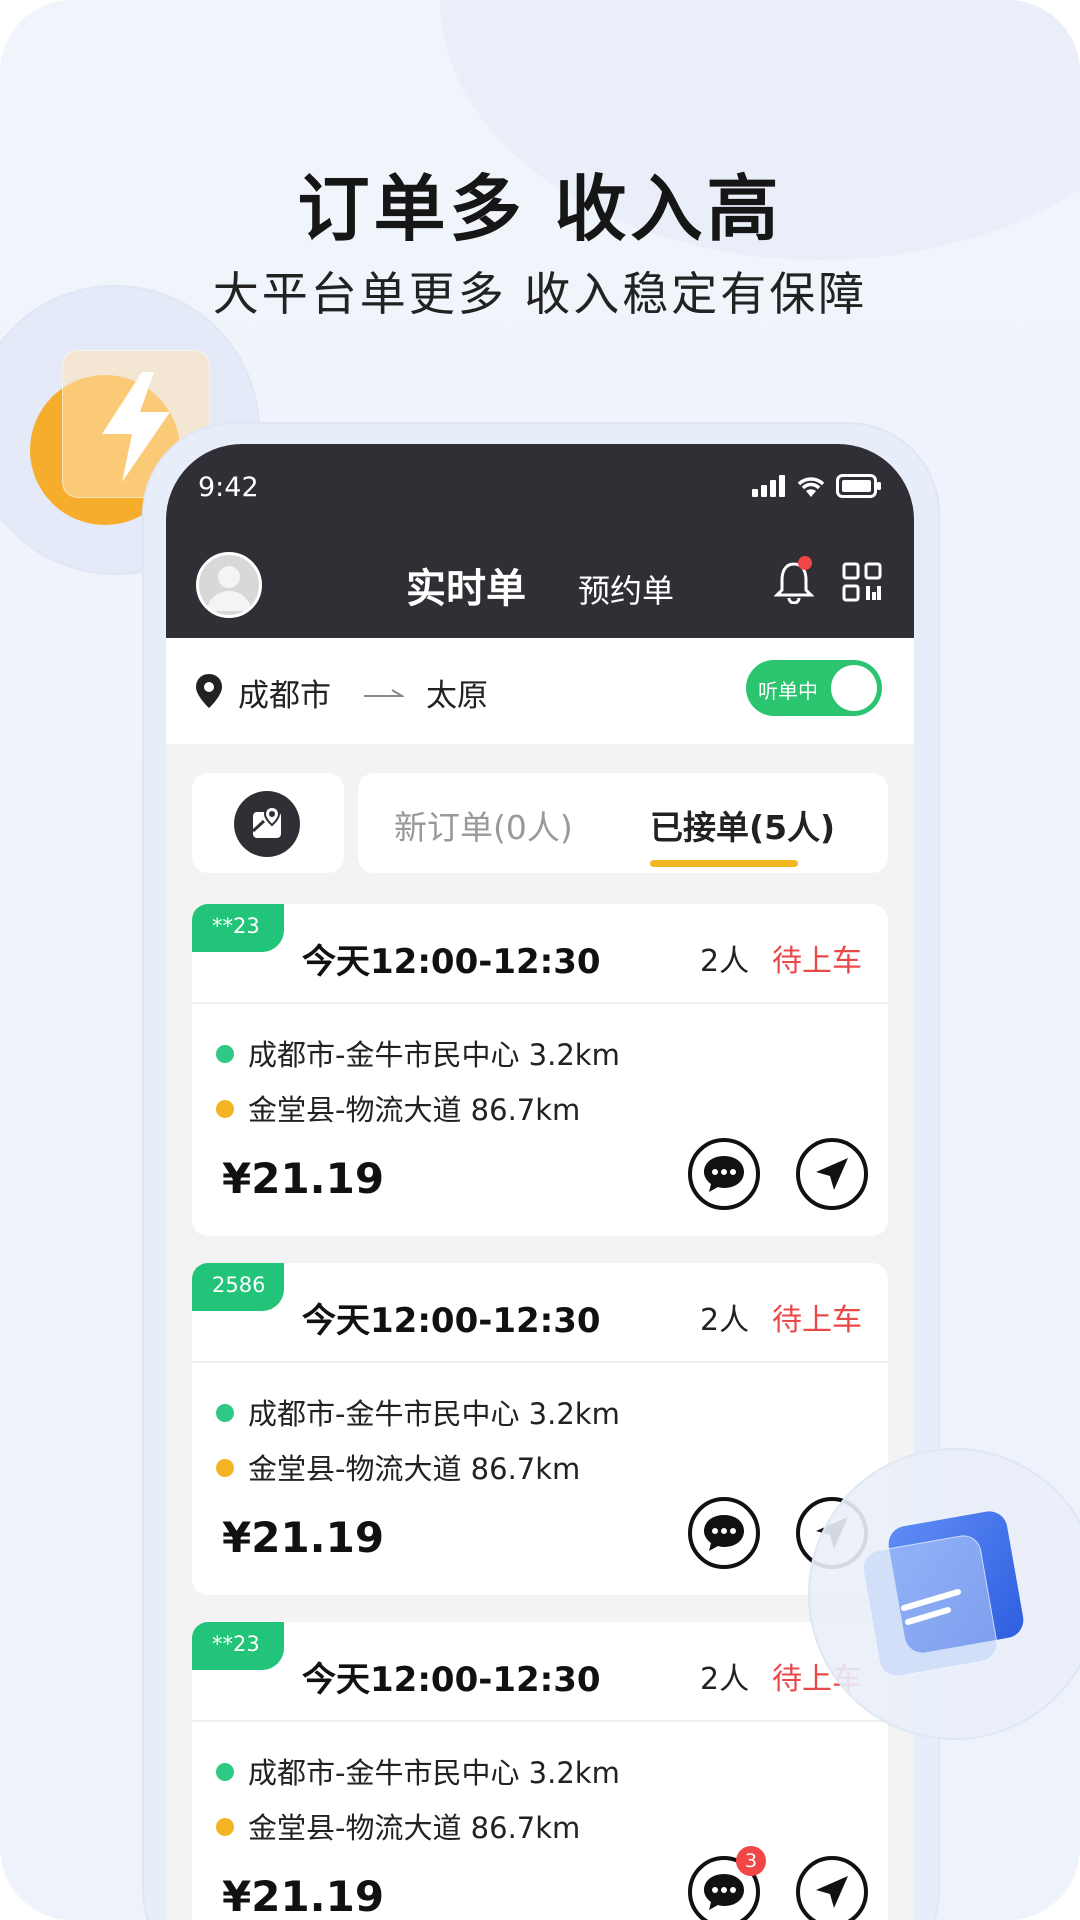 Image resolution: width=1080 pixels, height=1920 pixels. I want to click on map-button, so click(268, 823).